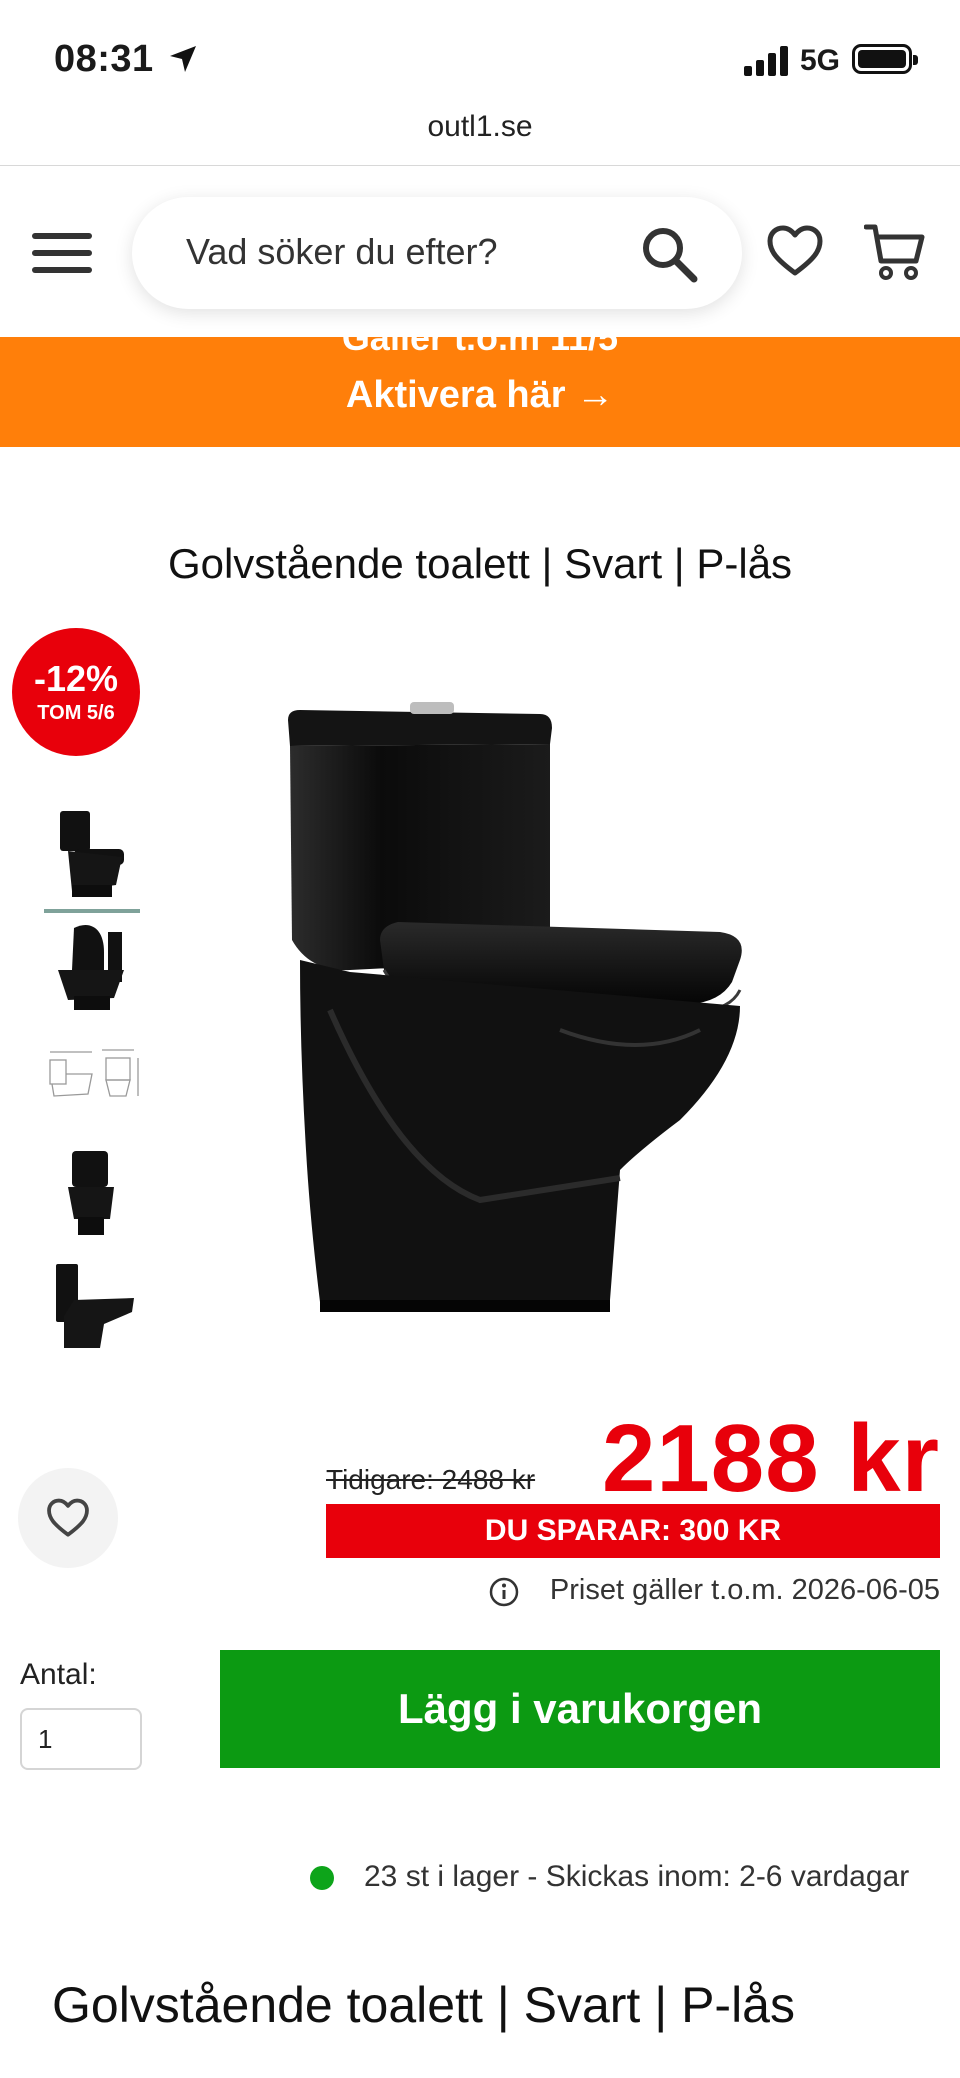 This screenshot has height=2078, width=960. Describe the element at coordinates (62, 253) in the screenshot. I see `hamburger-menu-icon` at that location.